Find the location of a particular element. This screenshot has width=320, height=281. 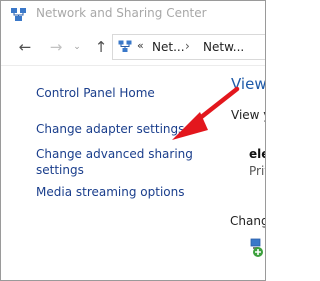

nav-divider is located at coordinates (133, 65).